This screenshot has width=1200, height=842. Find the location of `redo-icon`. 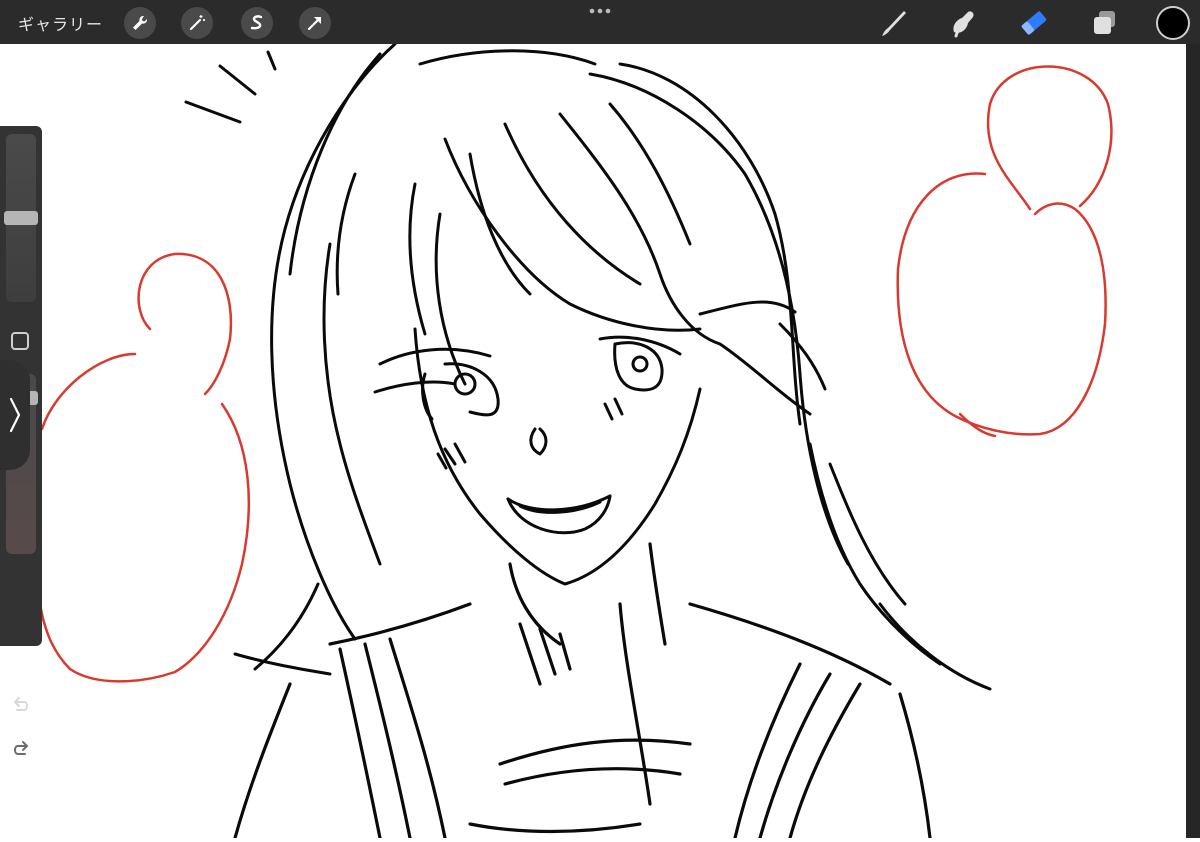

redo-icon is located at coordinates (21, 749).